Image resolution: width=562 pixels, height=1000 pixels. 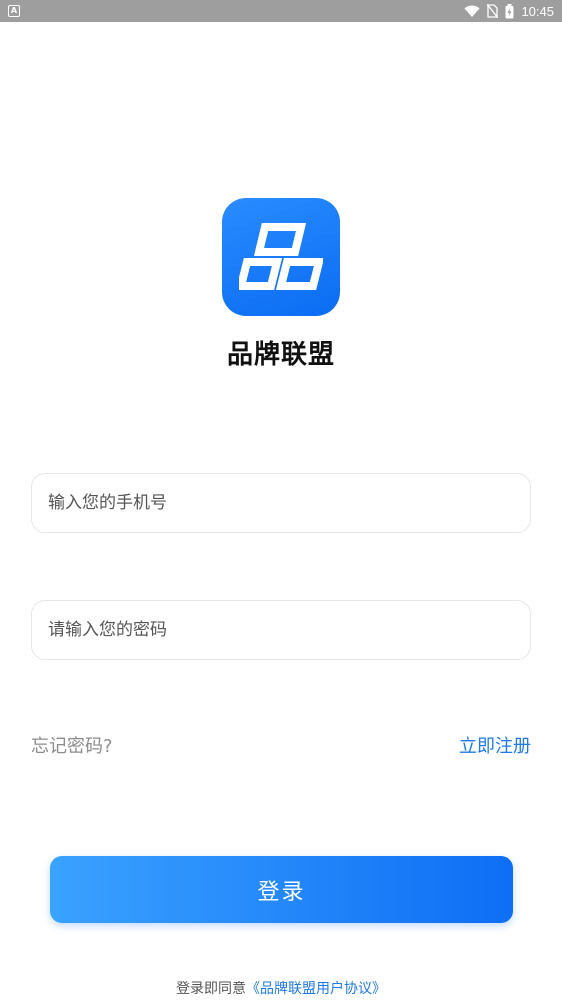 I want to click on agreement-text: 登录即同意《品牌联盟用户协议》, so click(x=281, y=988).